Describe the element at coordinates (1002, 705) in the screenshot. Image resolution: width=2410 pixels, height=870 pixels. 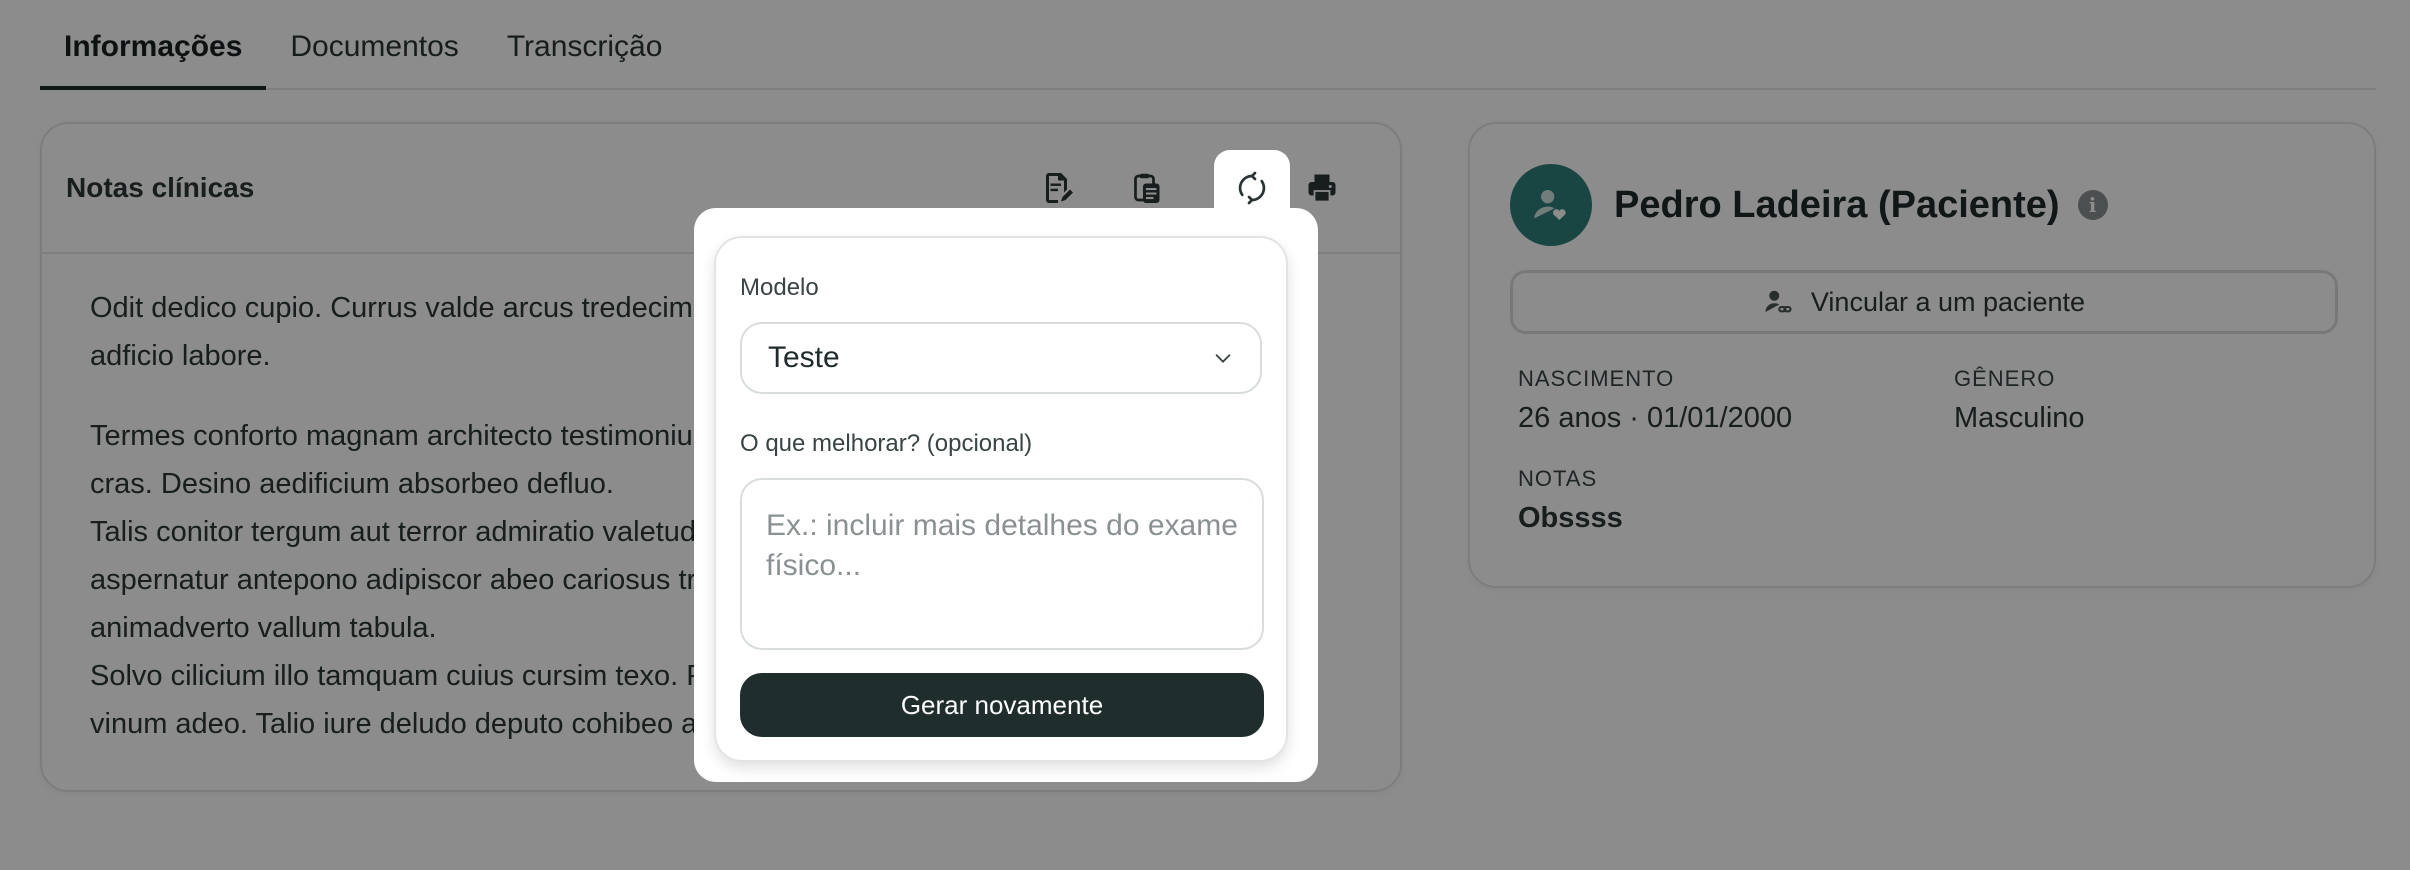
I see `regenerate-submit-button: Gerar novamente` at that location.